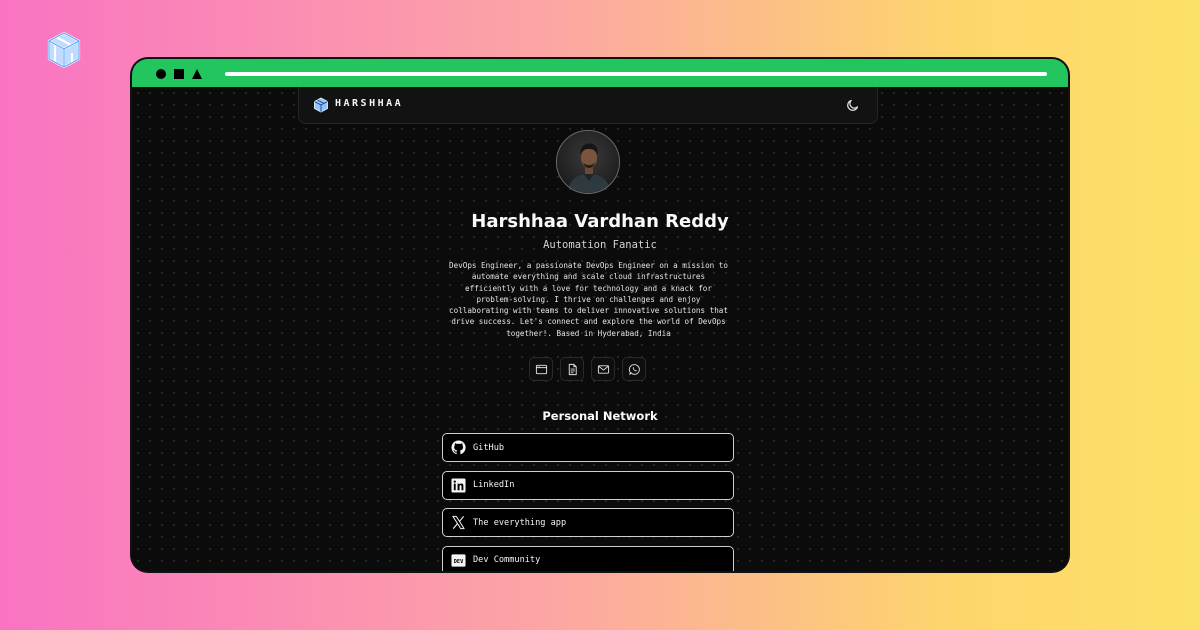 This screenshot has width=1200, height=630. I want to click on avatar, so click(588, 162).